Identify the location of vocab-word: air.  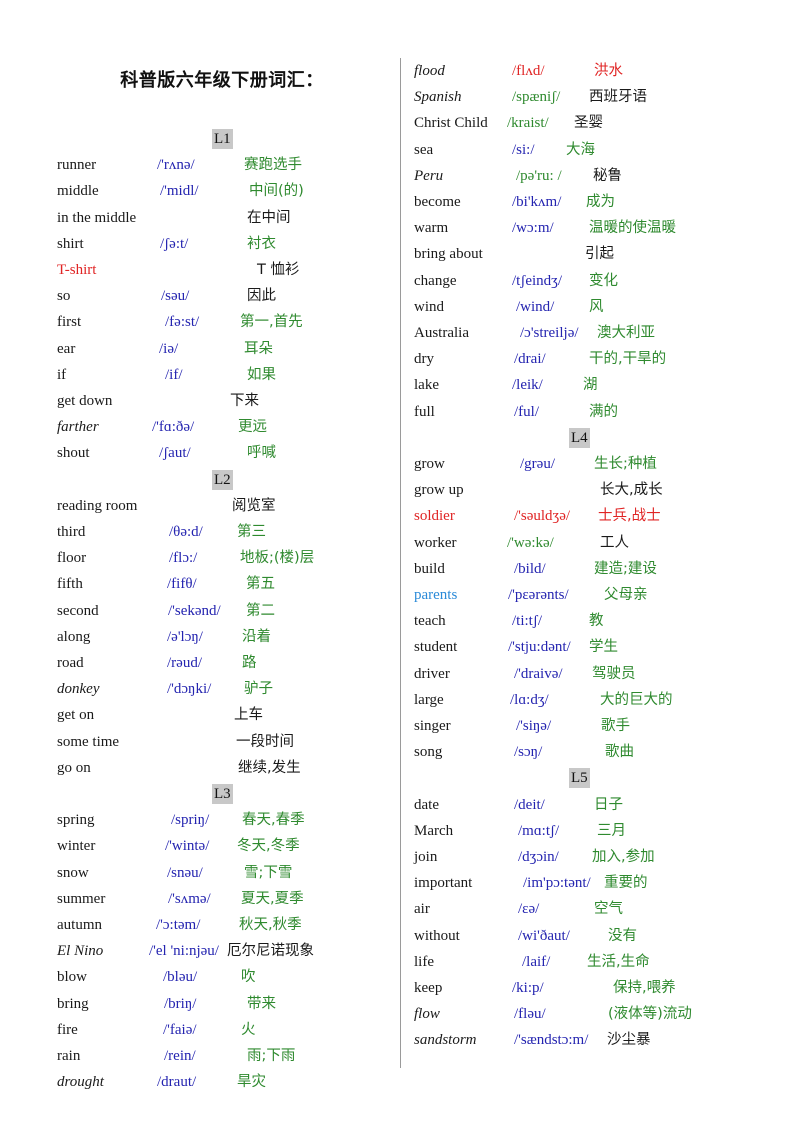
(422, 909).